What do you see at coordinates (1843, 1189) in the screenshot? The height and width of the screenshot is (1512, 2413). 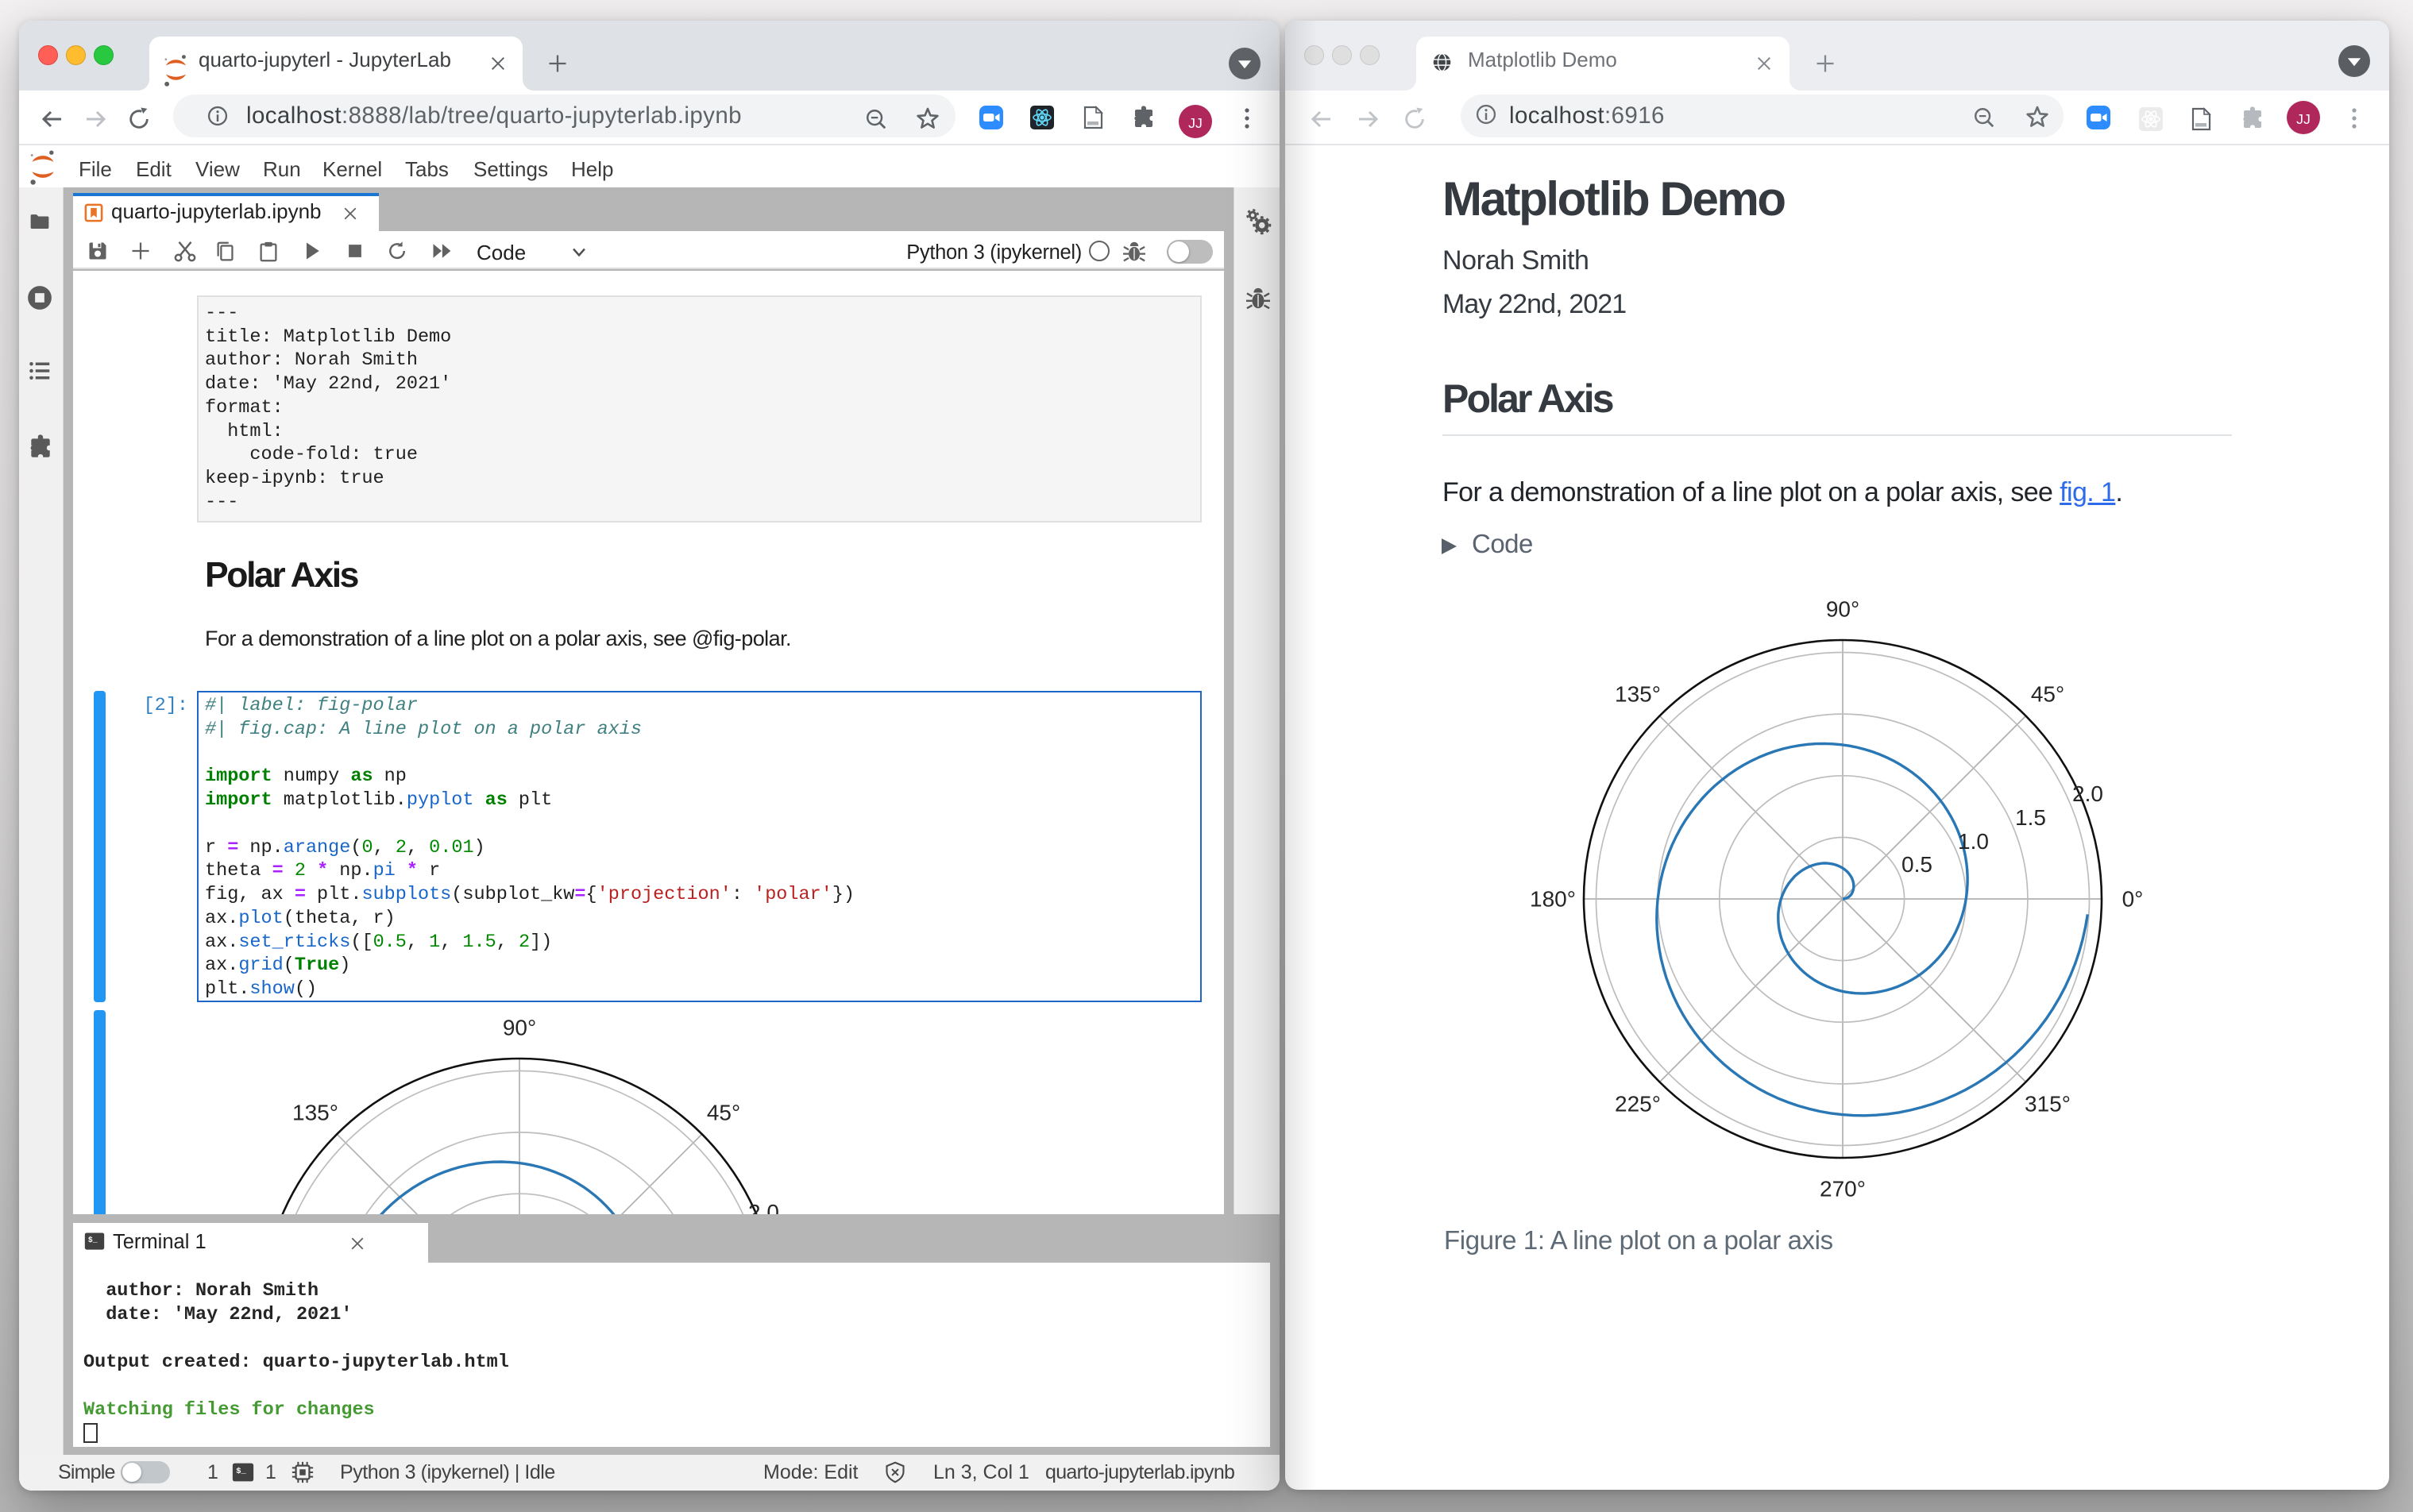 I see `svg-text: 270°` at bounding box center [1843, 1189].